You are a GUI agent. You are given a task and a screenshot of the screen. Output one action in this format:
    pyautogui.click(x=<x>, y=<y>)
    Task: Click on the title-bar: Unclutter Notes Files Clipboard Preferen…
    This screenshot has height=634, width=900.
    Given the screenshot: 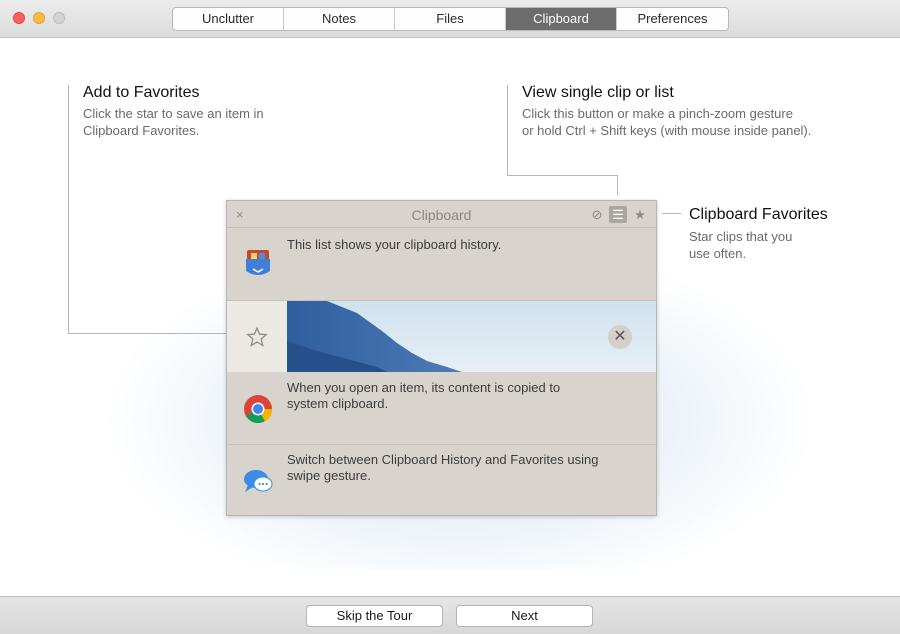 What is the action you would take?
    pyautogui.click(x=450, y=19)
    